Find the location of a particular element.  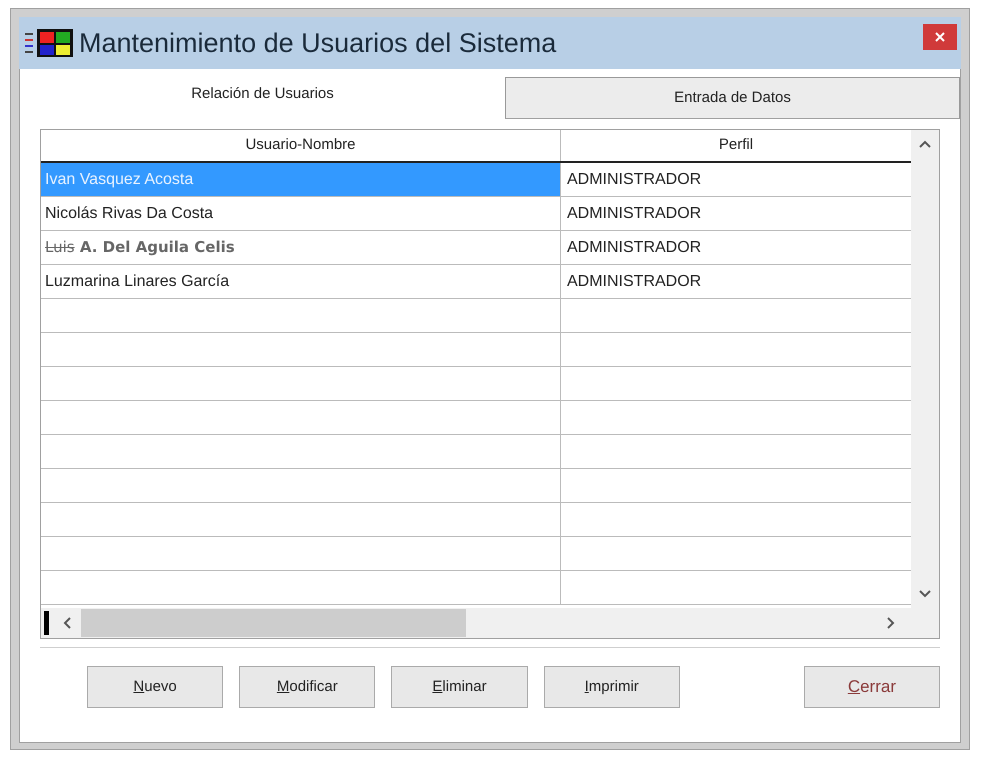

vertical-scrollbar is located at coordinates (925, 369).